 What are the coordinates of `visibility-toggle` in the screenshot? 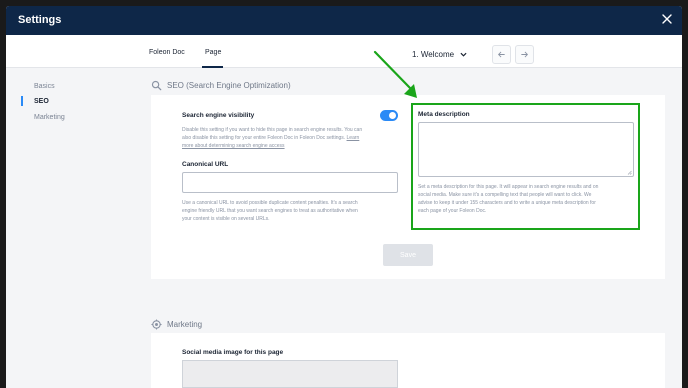 It's located at (389, 115).